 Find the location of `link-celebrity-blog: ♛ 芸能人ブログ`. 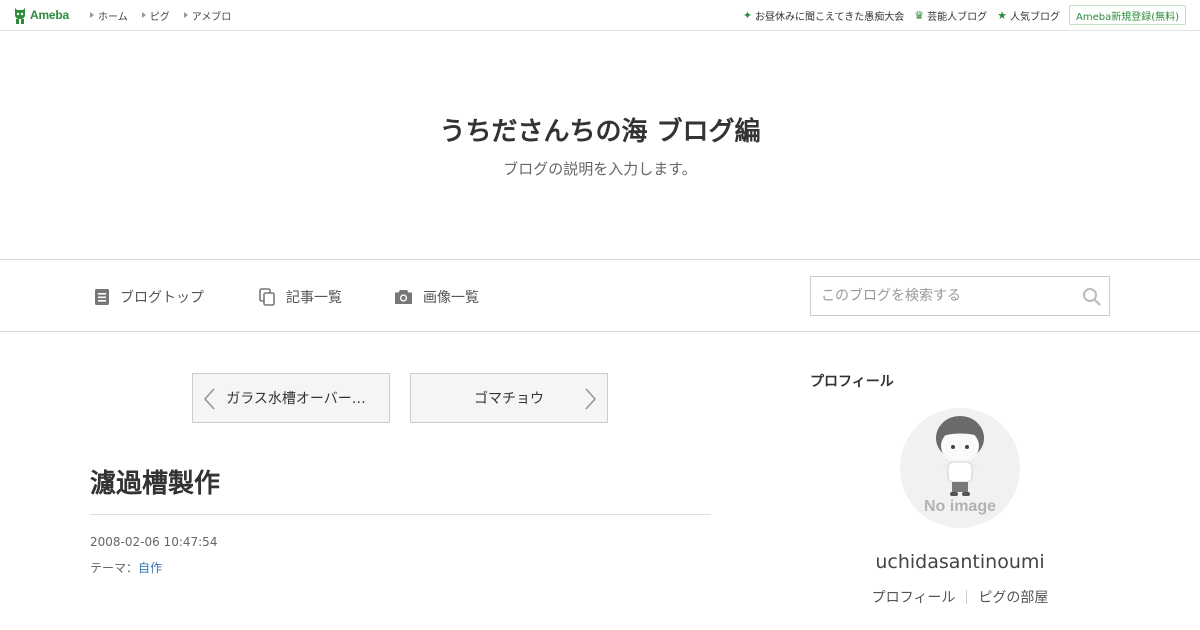

link-celebrity-blog: ♛ 芸能人ブログ is located at coordinates (950, 15).